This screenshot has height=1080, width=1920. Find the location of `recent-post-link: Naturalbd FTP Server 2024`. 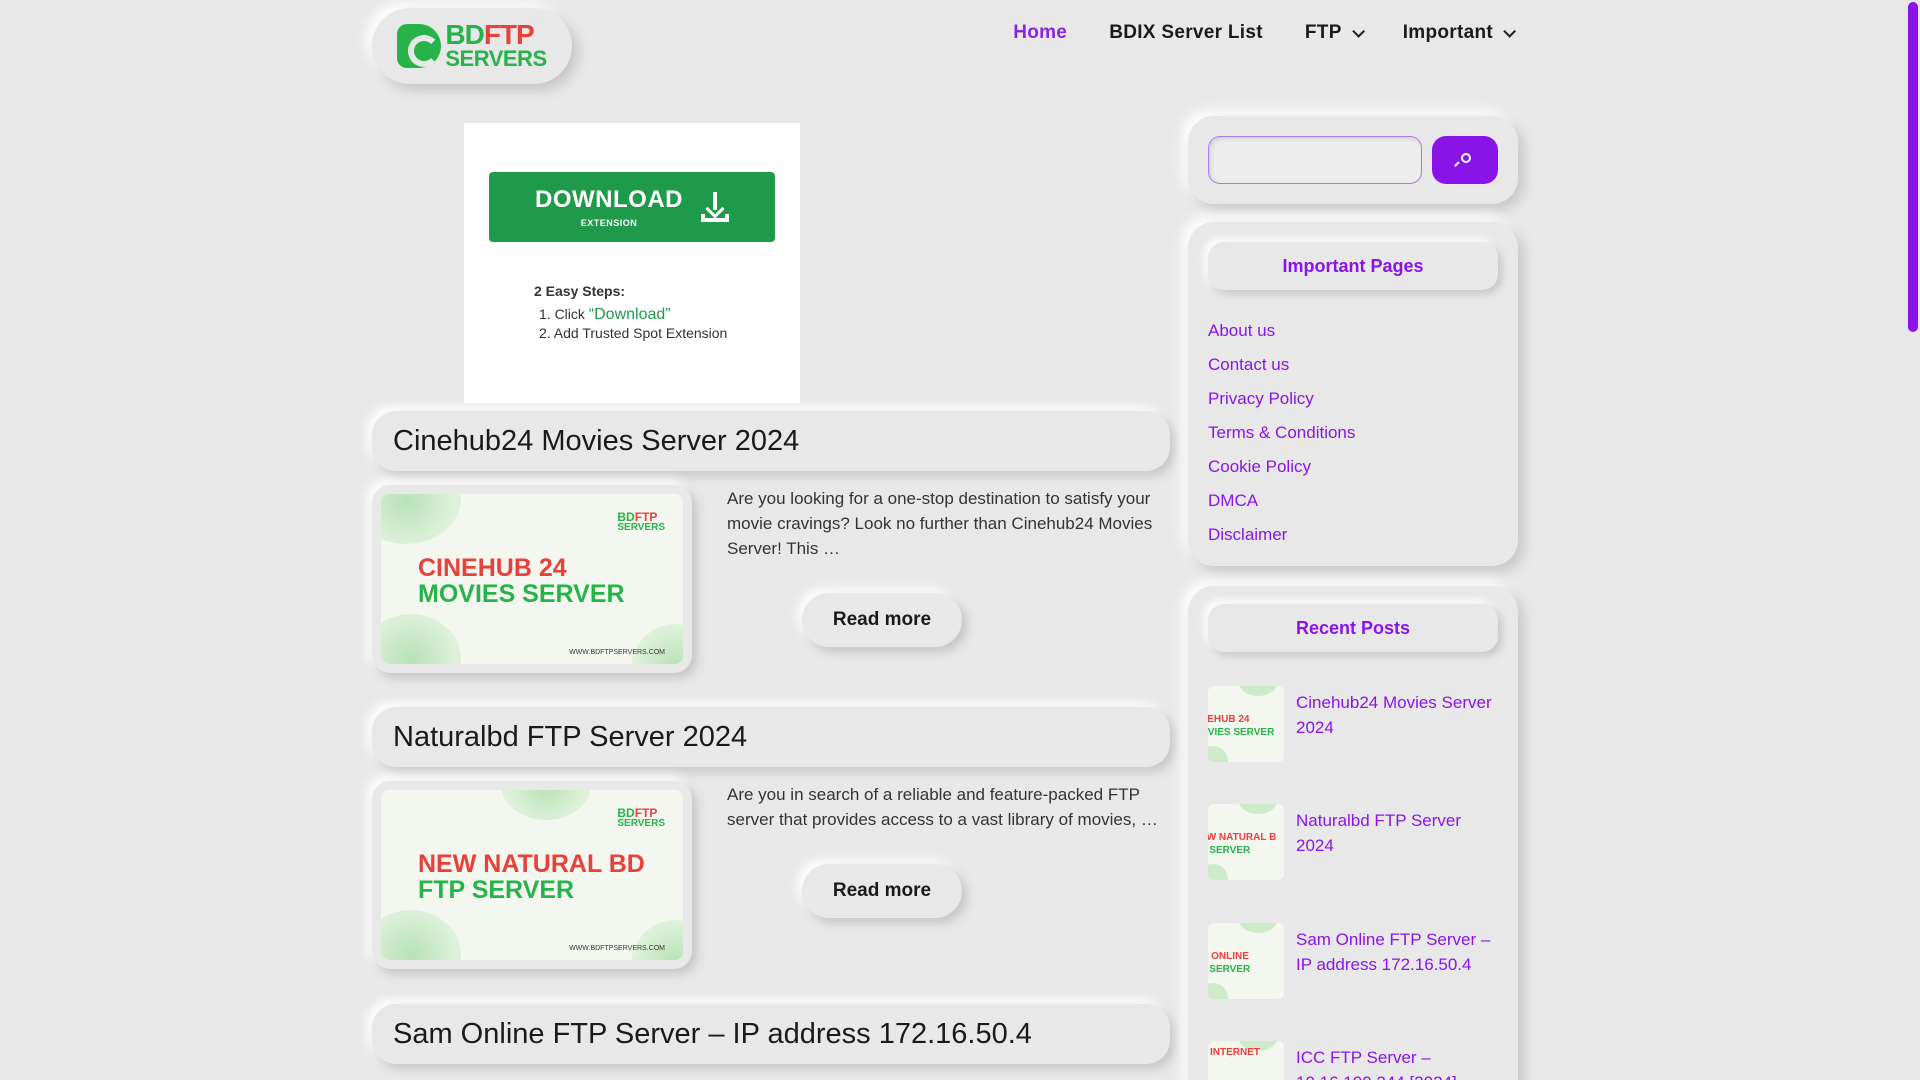

recent-post-link: Naturalbd FTP Server 2024 is located at coordinates (1396, 833).